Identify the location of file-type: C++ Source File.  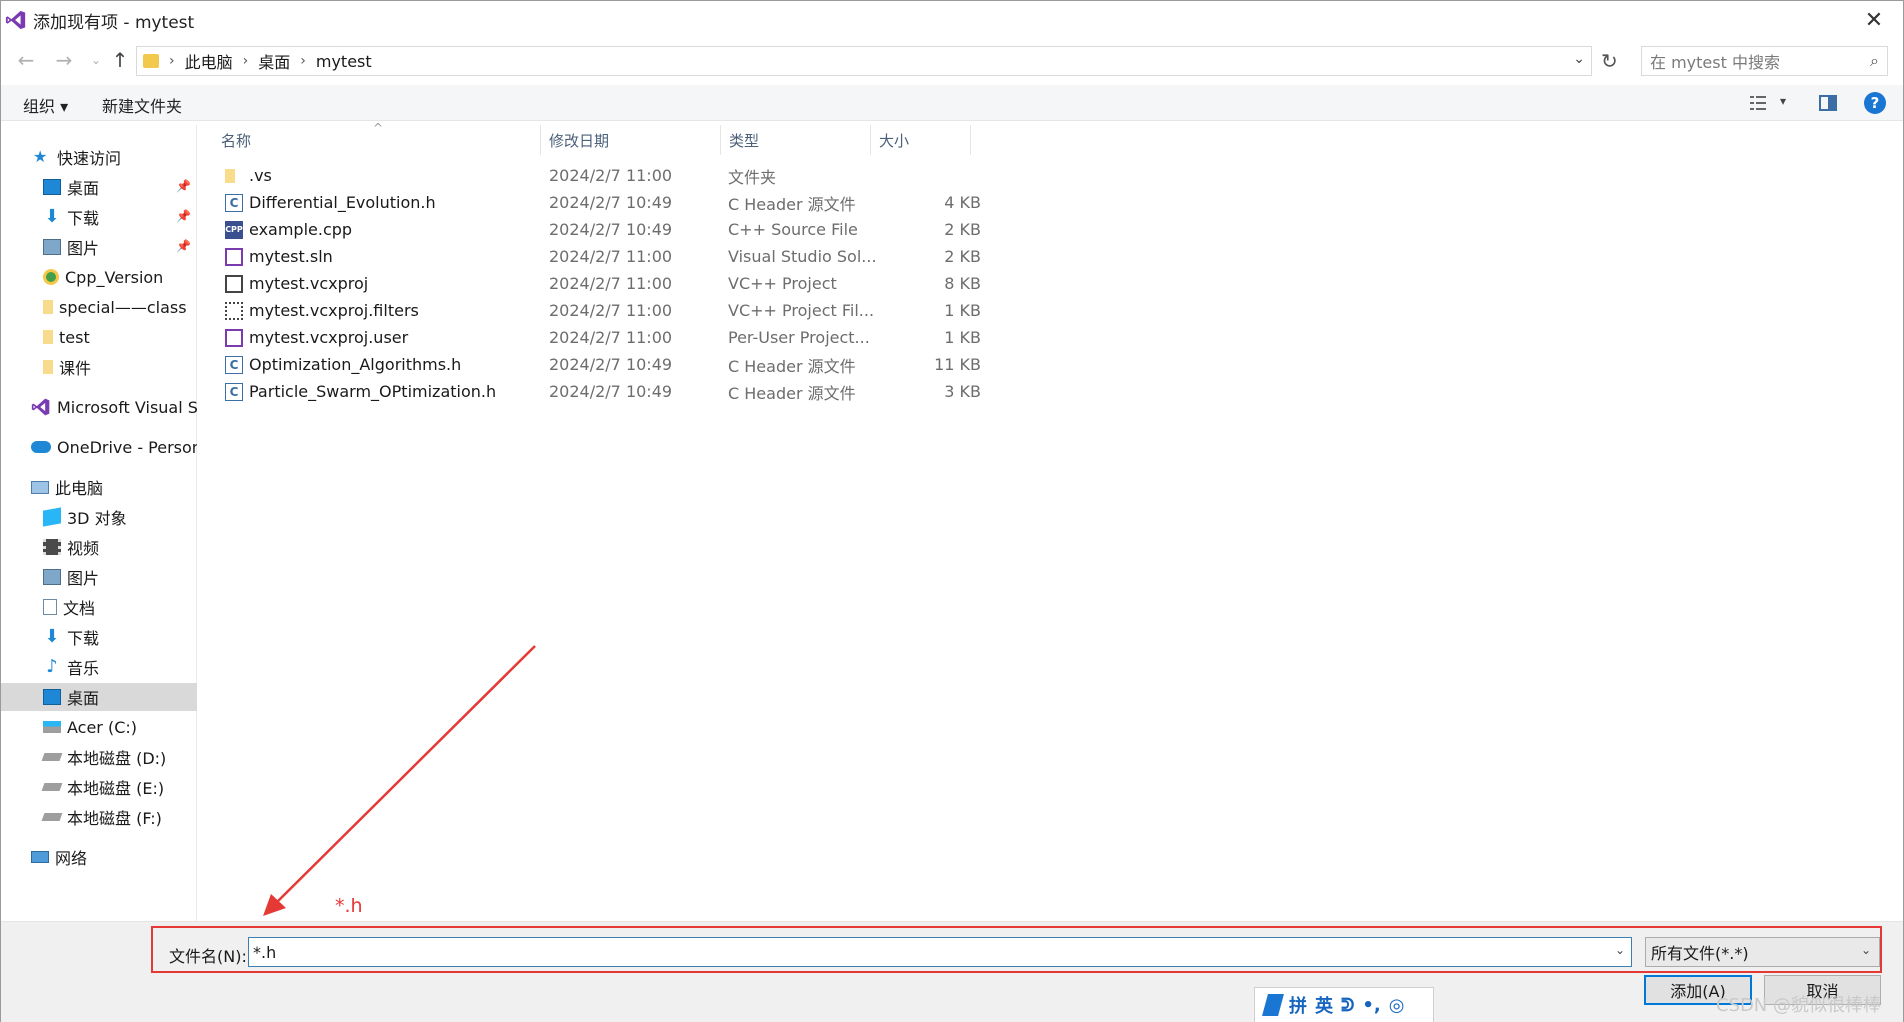
(793, 229).